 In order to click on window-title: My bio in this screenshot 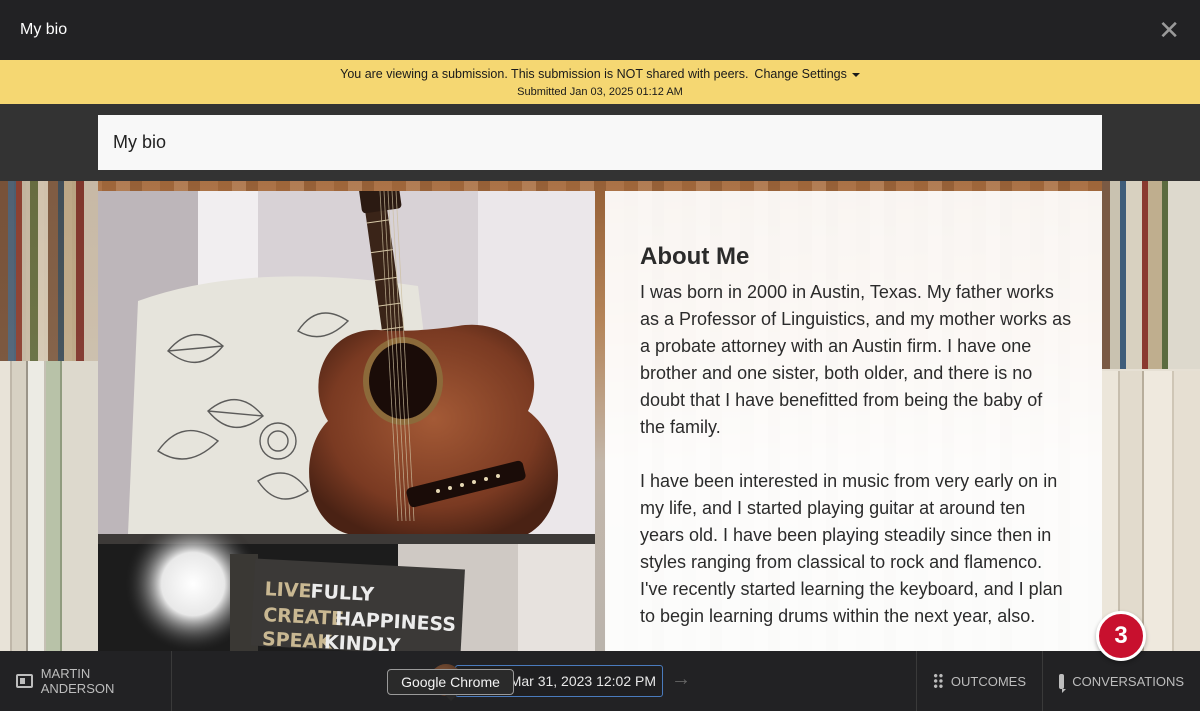, I will do `click(44, 29)`.